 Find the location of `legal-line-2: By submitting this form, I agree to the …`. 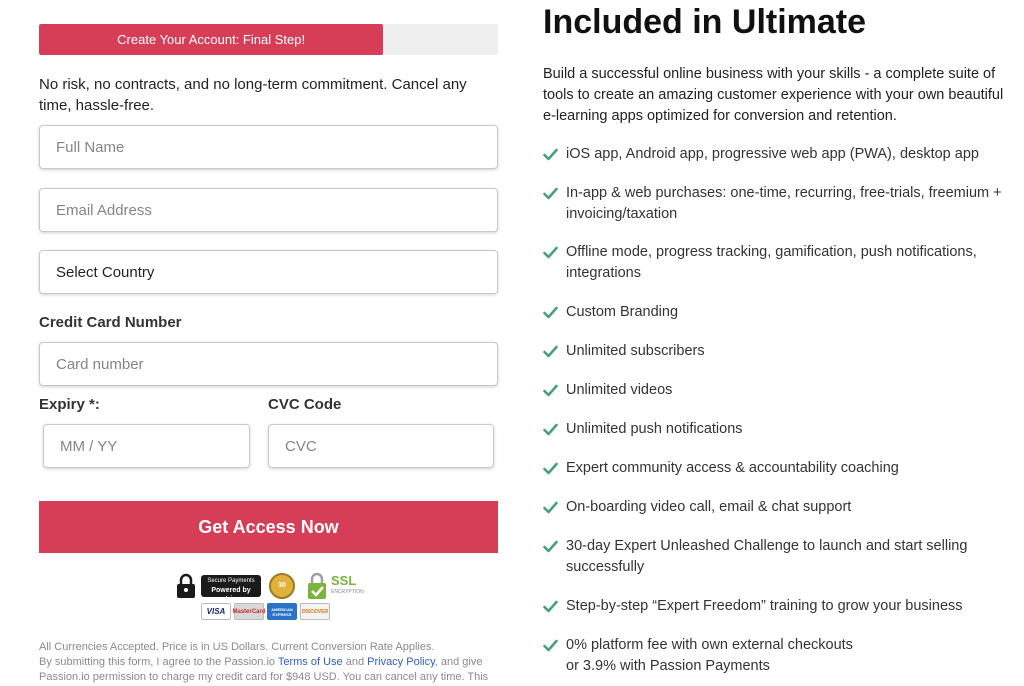

legal-line-2: By submitting this form, I agree to the … is located at coordinates (268, 662).